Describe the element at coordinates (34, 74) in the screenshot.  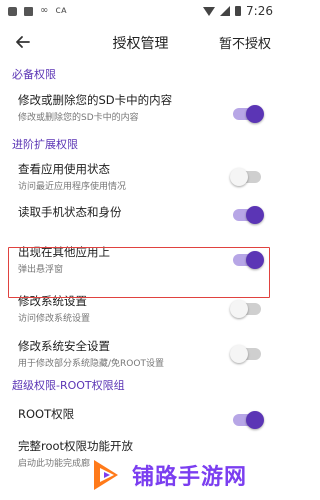
I see `section-header-required: 必备权限` at that location.